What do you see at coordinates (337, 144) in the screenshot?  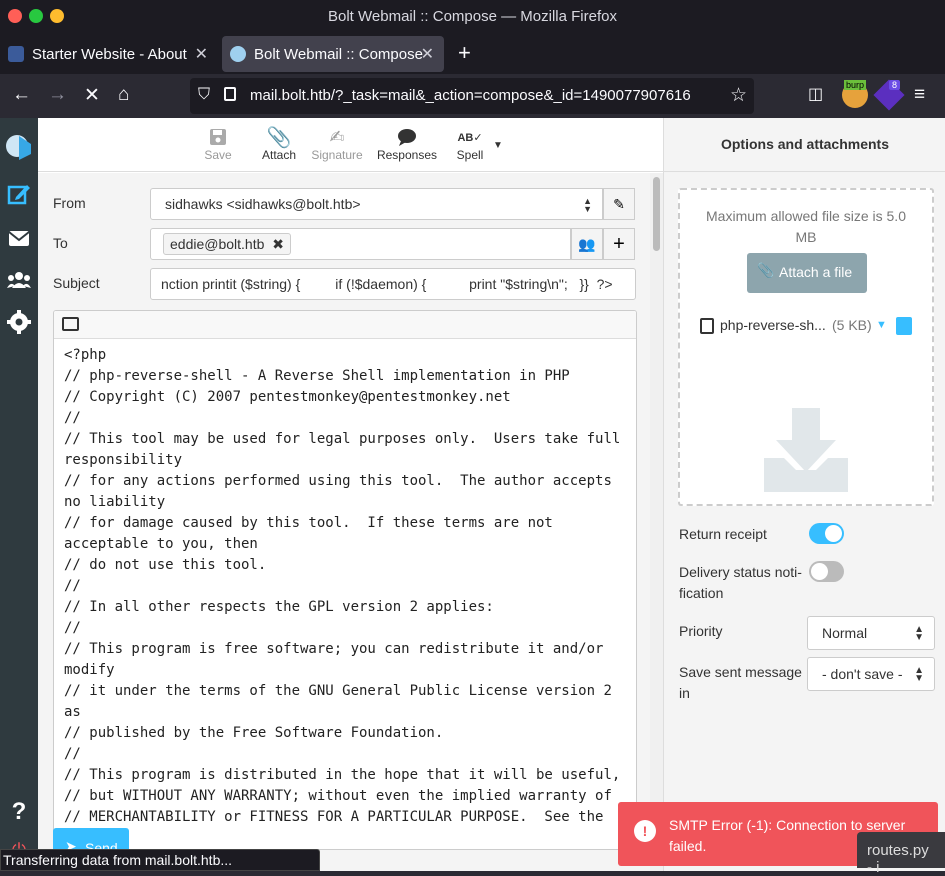 I see `signature-button: ✍ Signature` at bounding box center [337, 144].